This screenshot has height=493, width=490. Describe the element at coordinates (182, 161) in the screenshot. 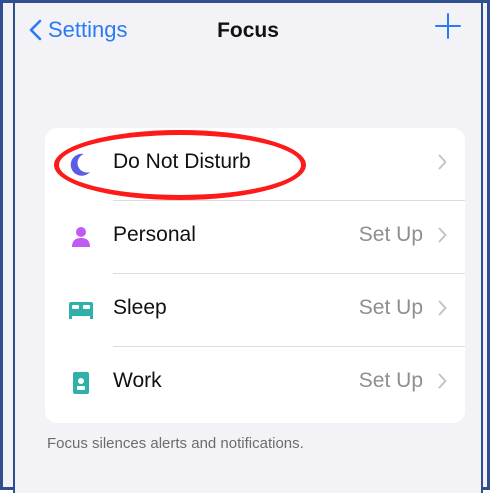

I see `focus-item-label: Do Not Disturb` at that location.